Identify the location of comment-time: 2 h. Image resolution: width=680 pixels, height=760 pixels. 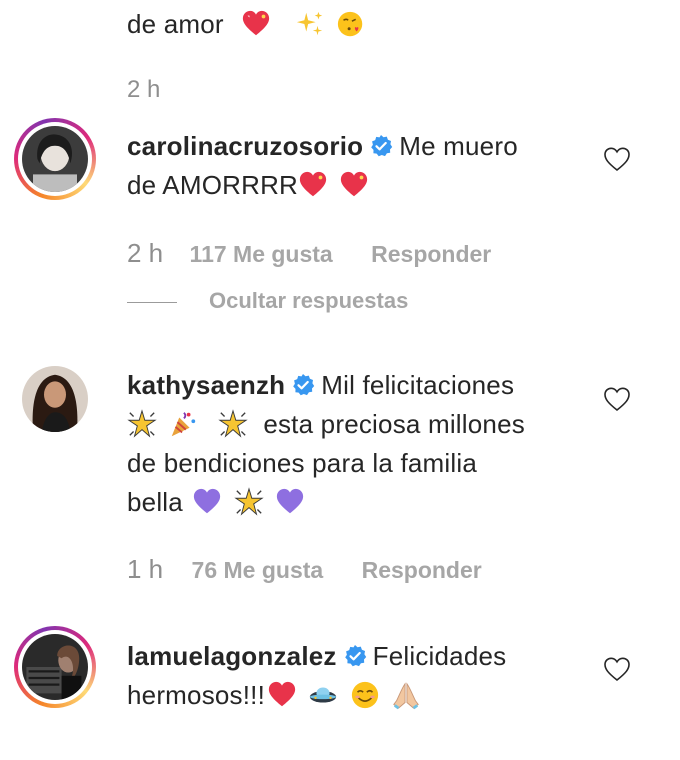
(145, 253).